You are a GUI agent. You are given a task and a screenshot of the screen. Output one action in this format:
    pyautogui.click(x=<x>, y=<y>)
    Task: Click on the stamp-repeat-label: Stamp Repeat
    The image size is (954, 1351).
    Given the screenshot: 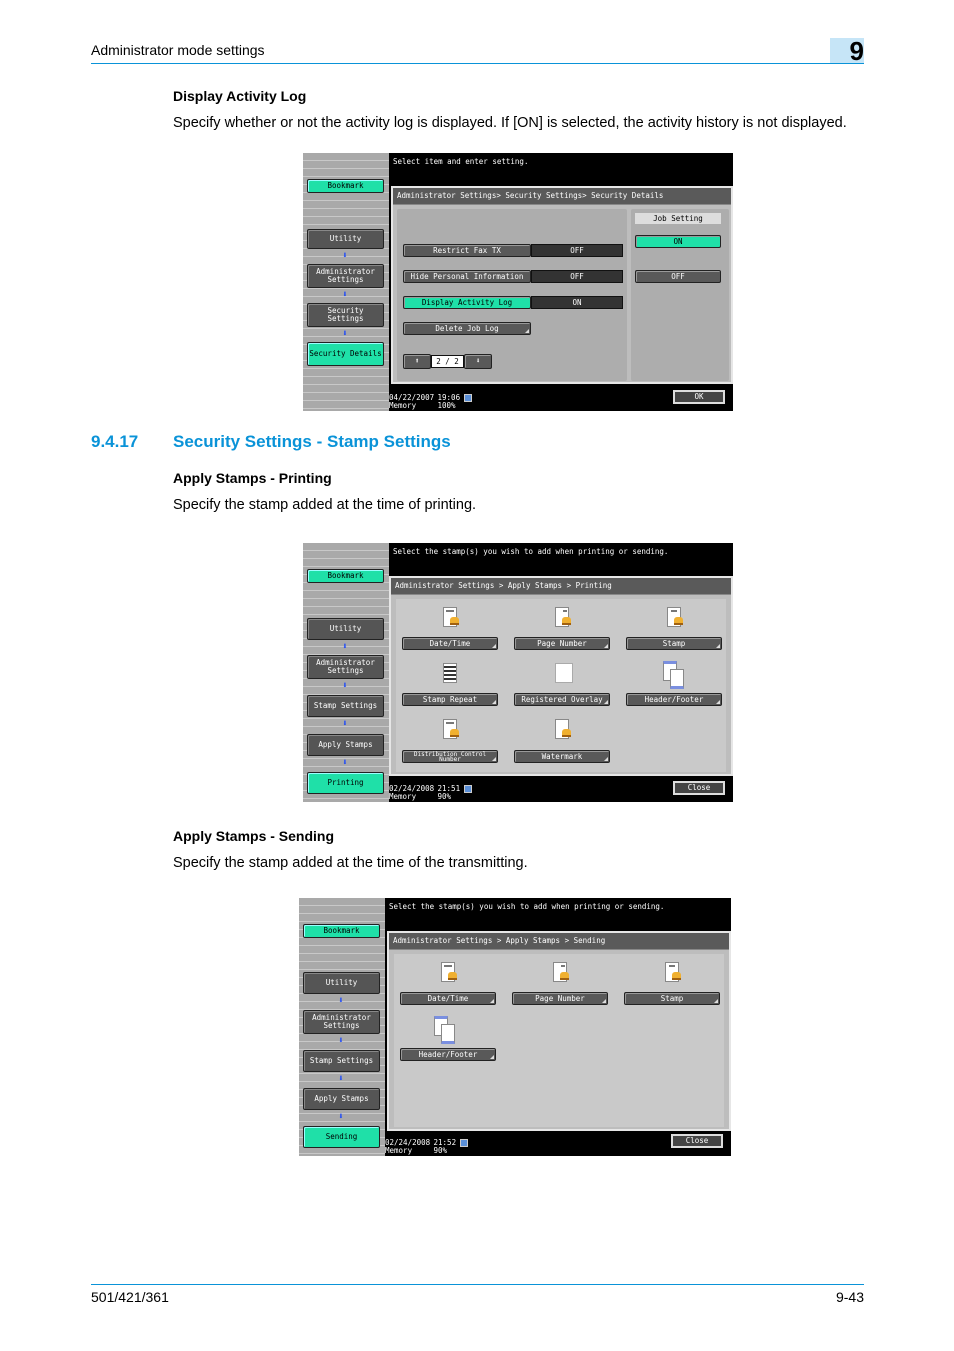 What is the action you would take?
    pyautogui.click(x=450, y=699)
    